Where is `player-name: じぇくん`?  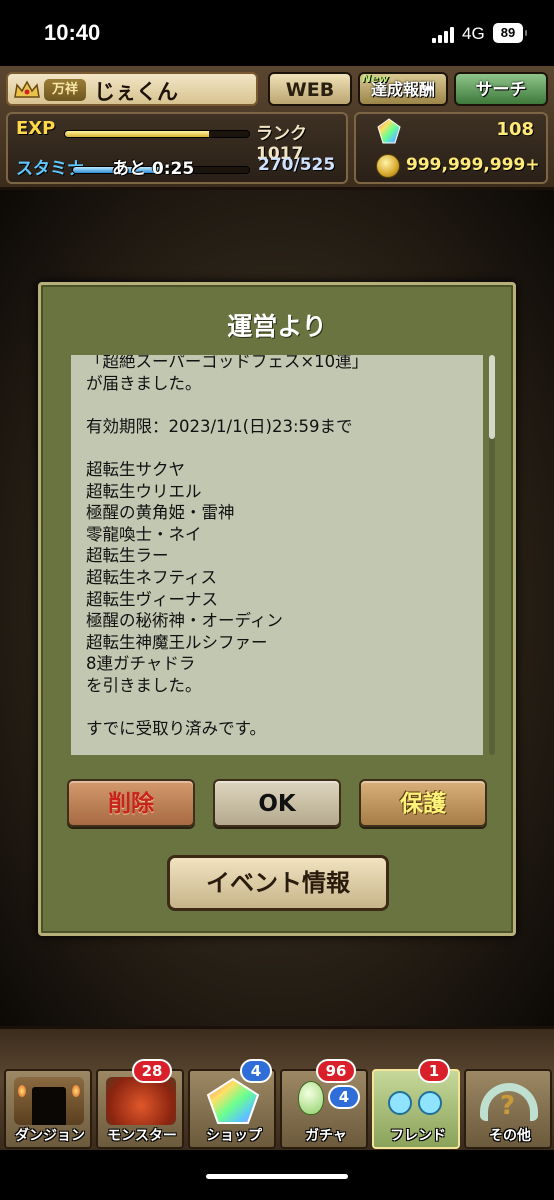 player-name: じぇくん is located at coordinates (136, 92).